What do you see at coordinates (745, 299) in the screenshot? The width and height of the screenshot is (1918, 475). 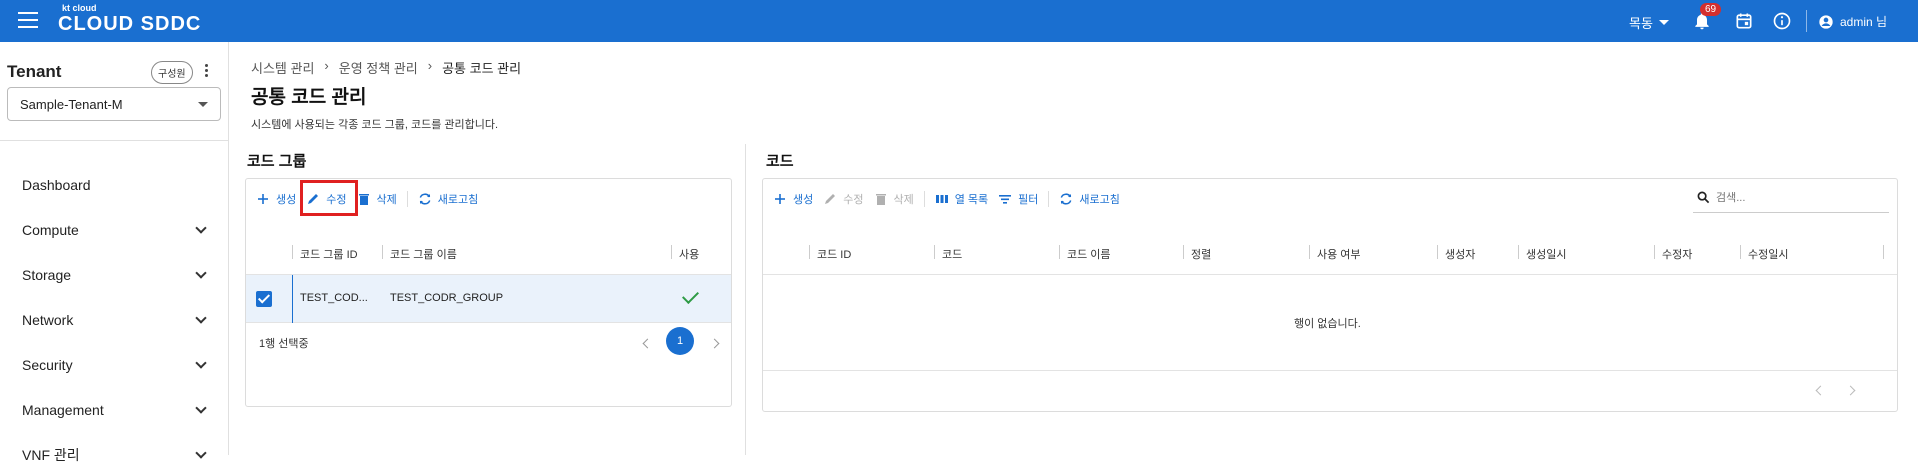 I see `section-divider` at bounding box center [745, 299].